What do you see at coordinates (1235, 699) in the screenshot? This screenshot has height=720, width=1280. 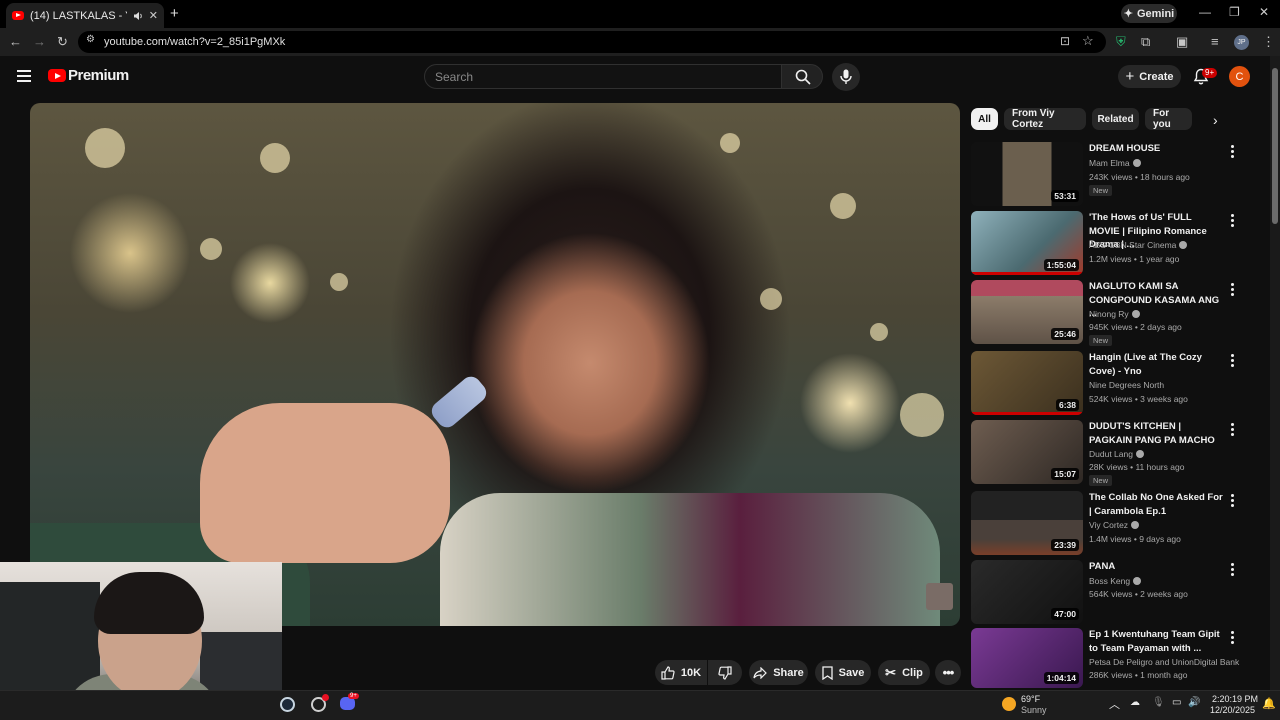 I see `clock-time: 2:20:19 PM` at bounding box center [1235, 699].